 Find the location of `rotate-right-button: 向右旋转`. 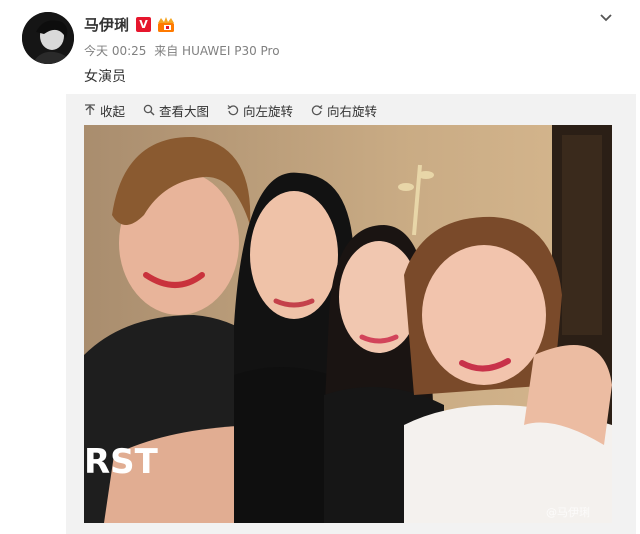

rotate-right-button: 向右旋转 is located at coordinates (344, 110).